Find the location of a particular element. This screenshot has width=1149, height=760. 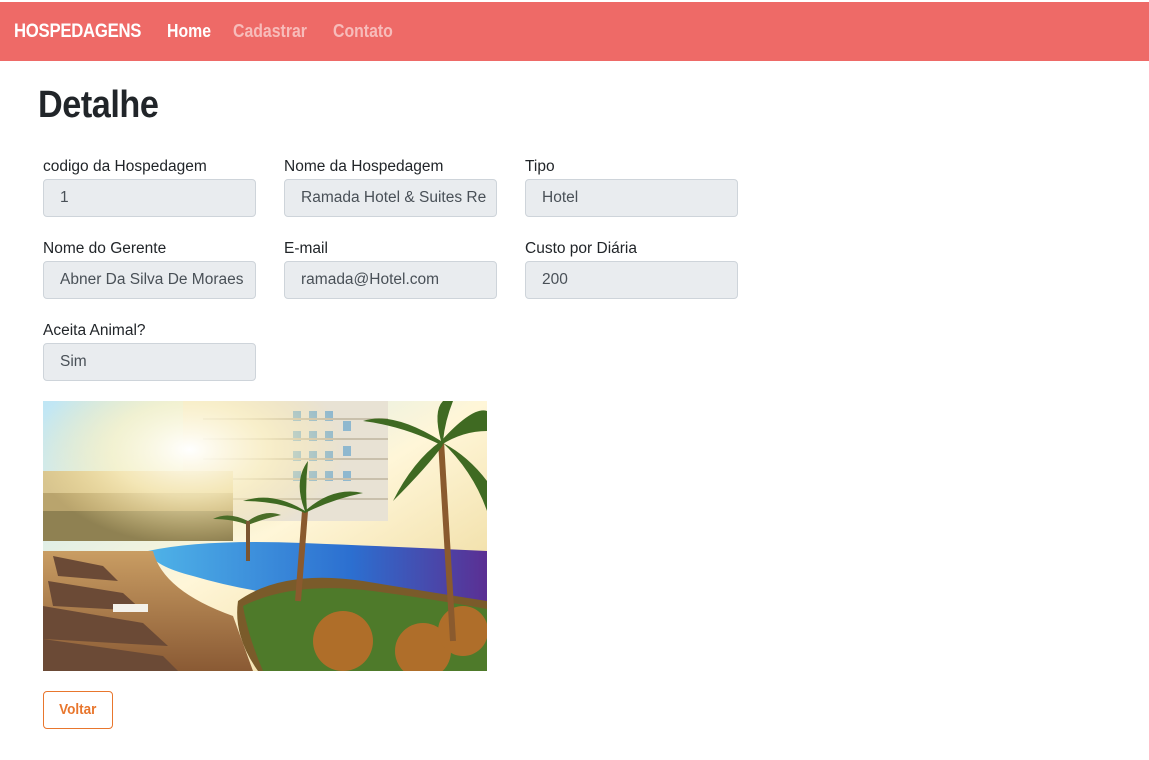

hotel-photo is located at coordinates (265, 536).